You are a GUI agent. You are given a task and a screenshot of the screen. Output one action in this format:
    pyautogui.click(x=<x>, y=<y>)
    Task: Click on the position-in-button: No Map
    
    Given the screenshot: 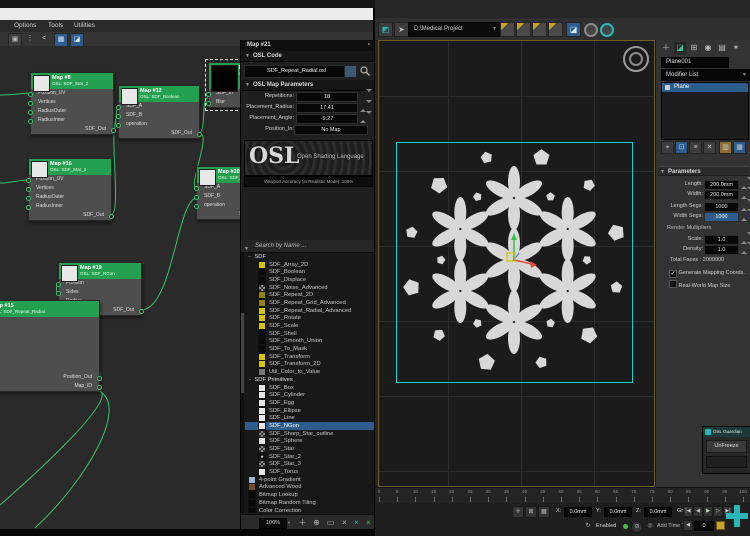 What is the action you would take?
    pyautogui.click(x=331, y=130)
    